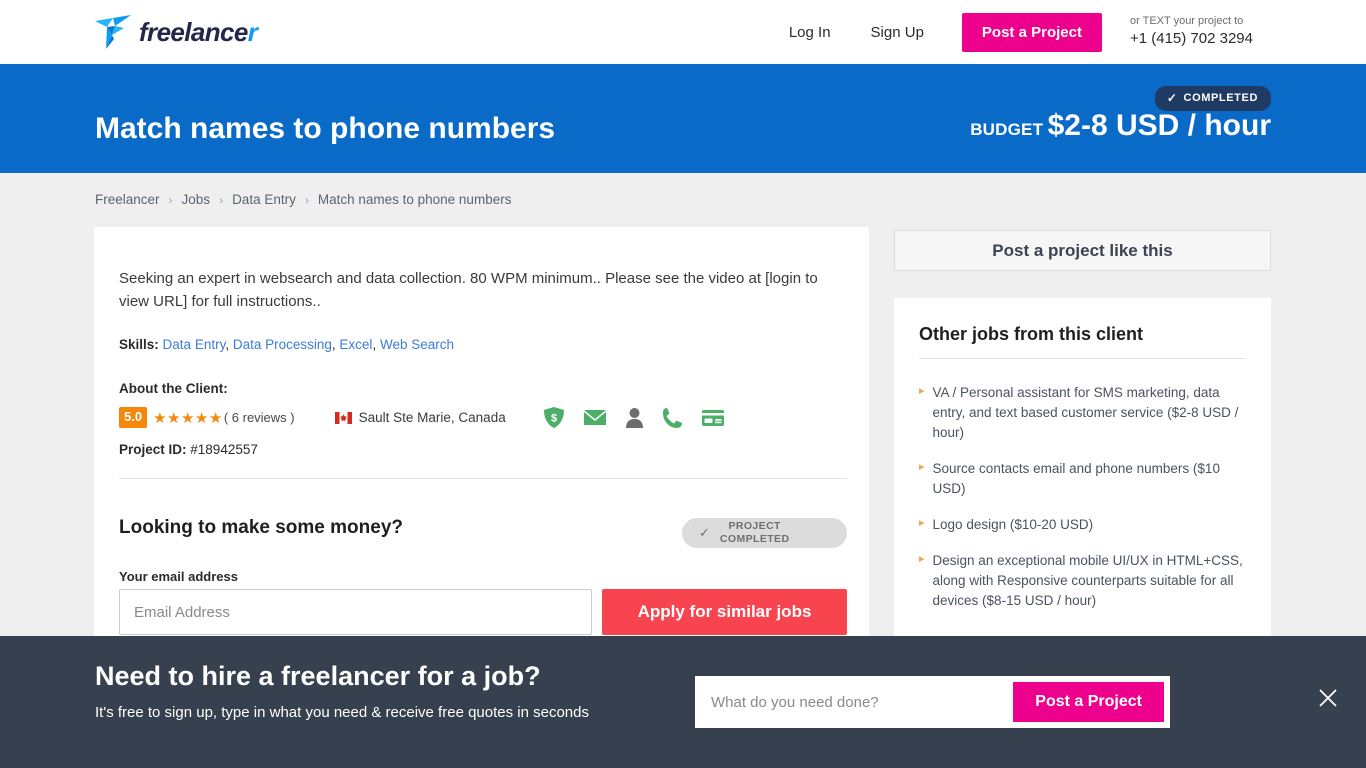  What do you see at coordinates (432, 417) in the screenshot?
I see `client-location-label: Sault Ste Marie, Canada` at bounding box center [432, 417].